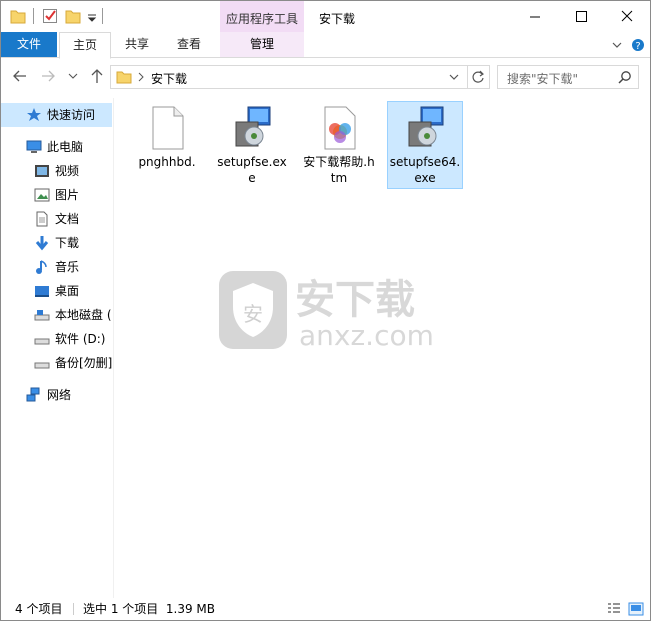 This screenshot has width=651, height=621. I want to click on watermark: 安 安下载 anxz.com, so click(327, 311).